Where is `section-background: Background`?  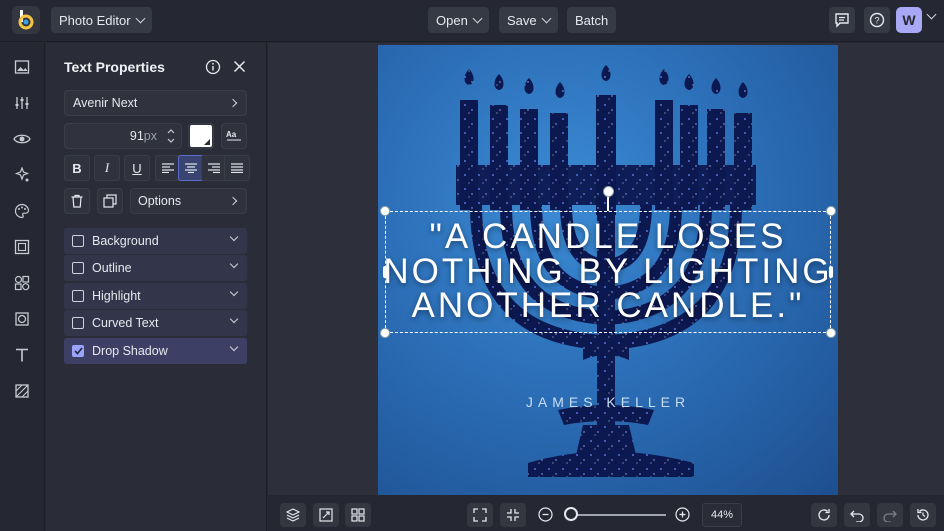 section-background: Background is located at coordinates (155, 241).